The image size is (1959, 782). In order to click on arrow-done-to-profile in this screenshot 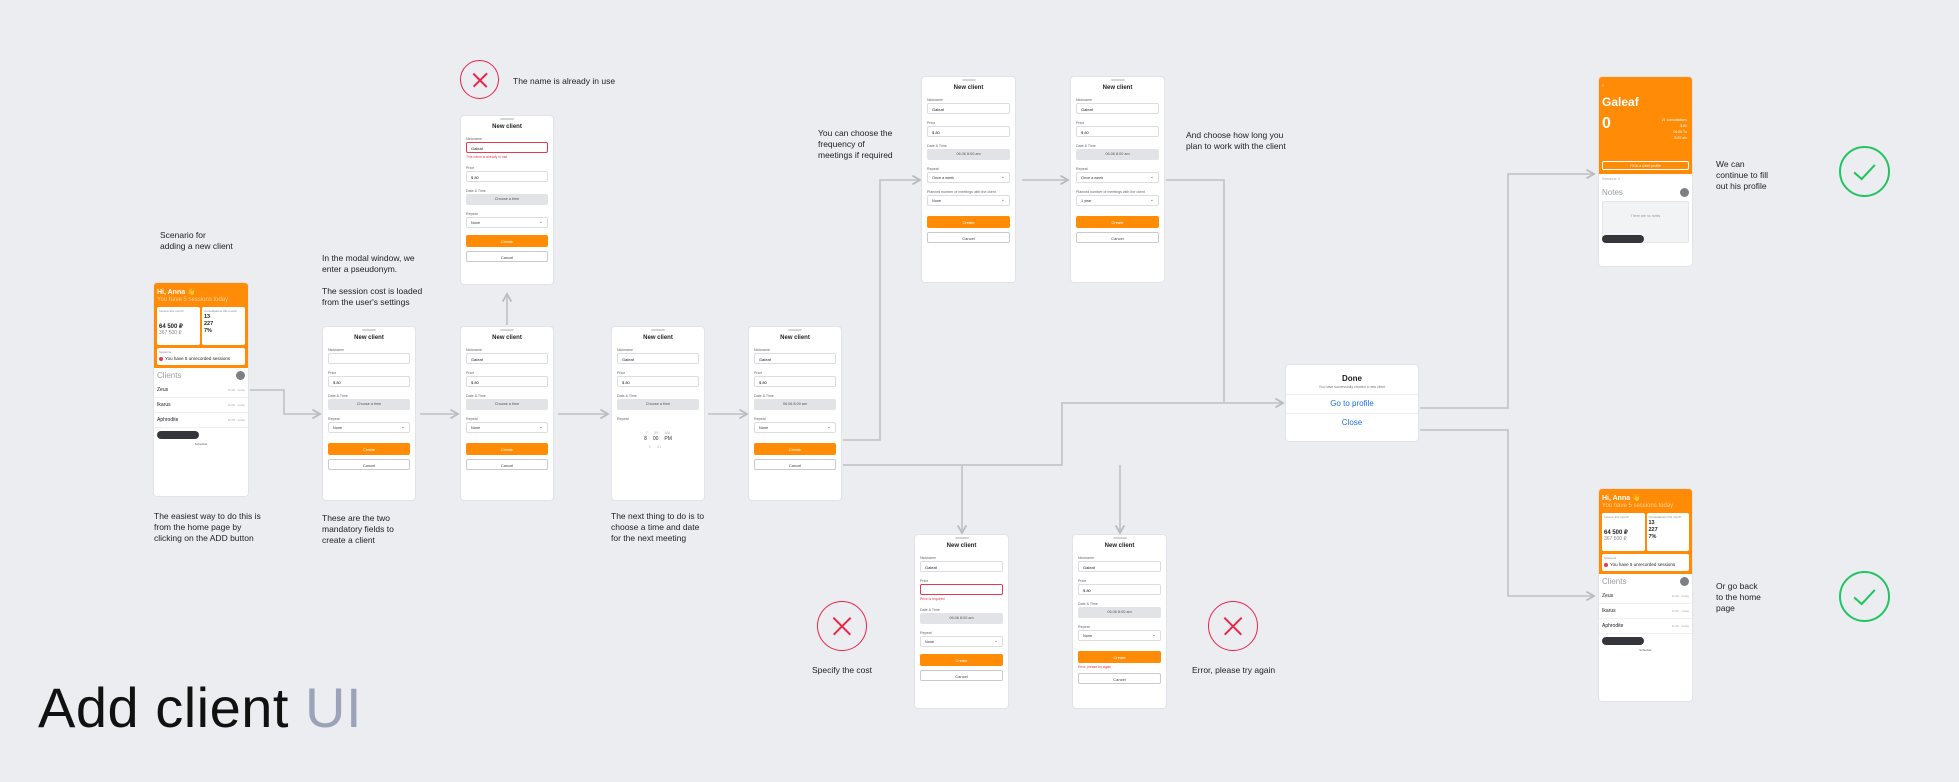, I will do `click(1508, 288)`.